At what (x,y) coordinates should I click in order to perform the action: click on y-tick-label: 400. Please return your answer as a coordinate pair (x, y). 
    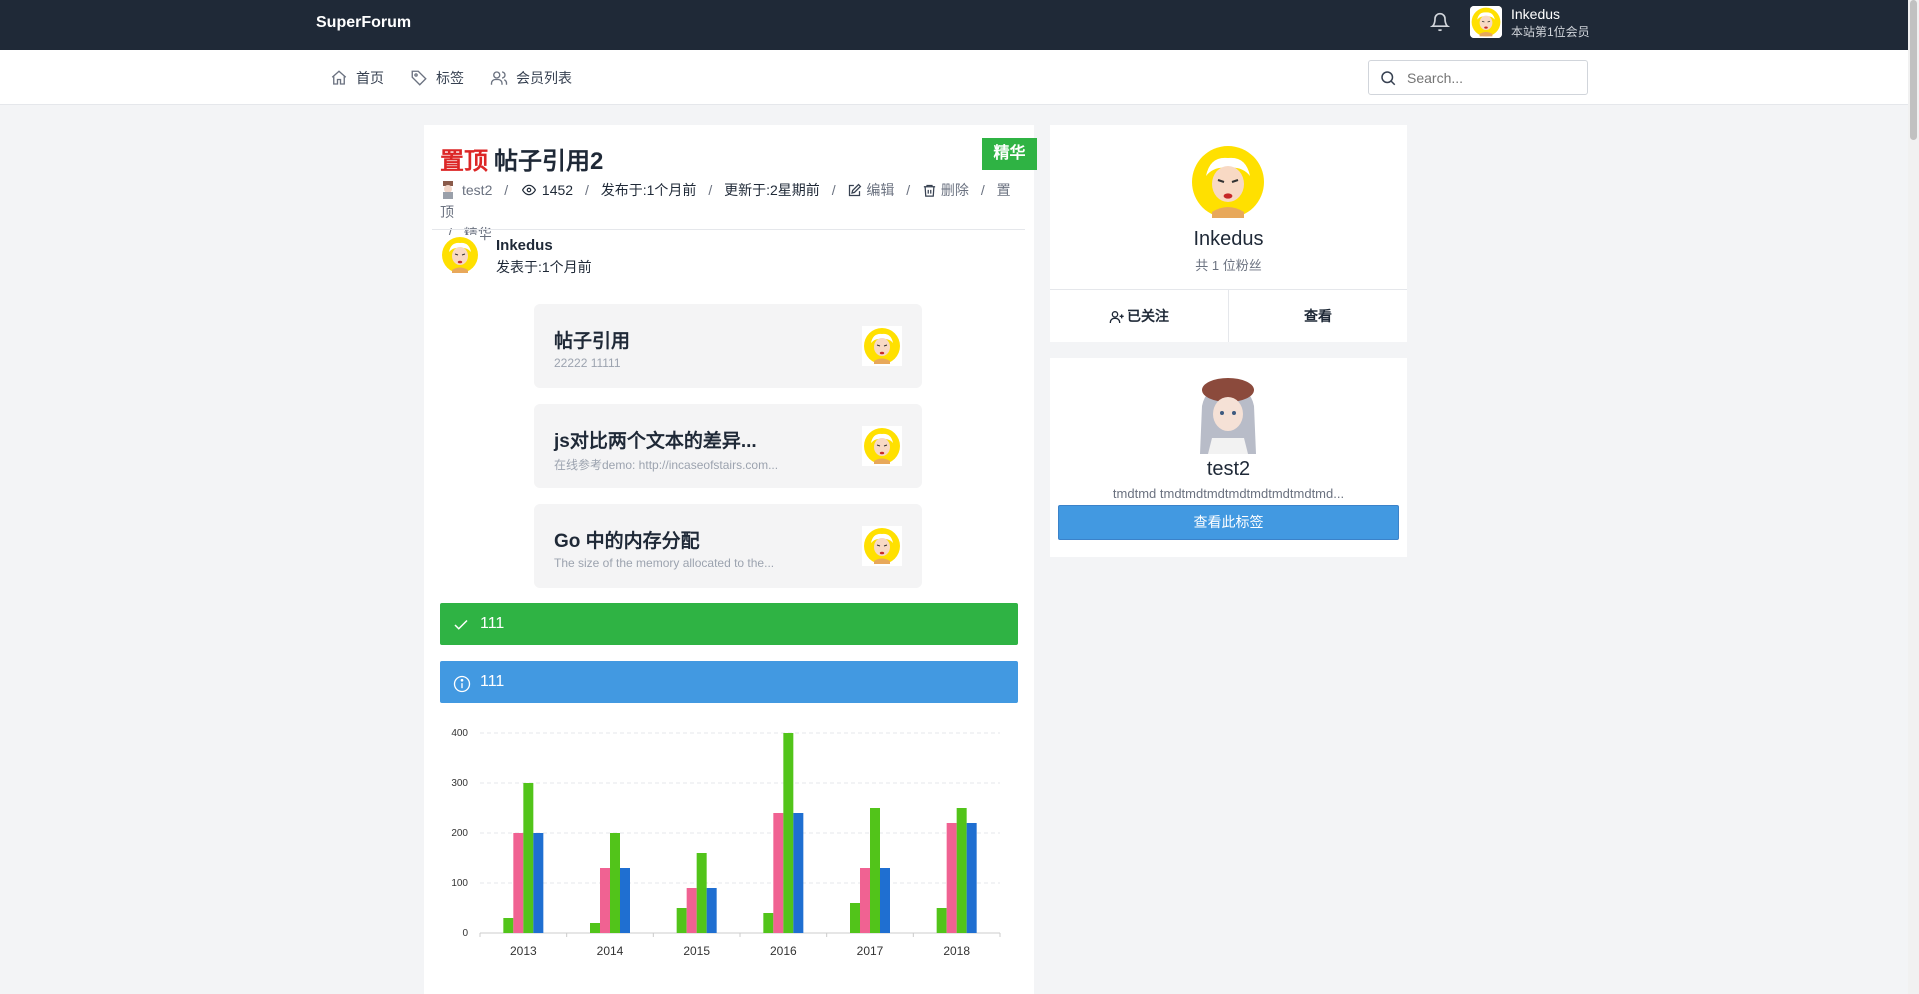
    Looking at the image, I should click on (459, 733).